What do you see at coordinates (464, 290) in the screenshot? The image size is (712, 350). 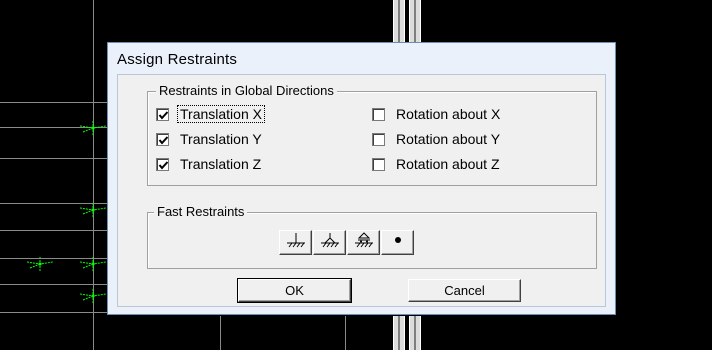 I see `cancel-button: Cancel` at bounding box center [464, 290].